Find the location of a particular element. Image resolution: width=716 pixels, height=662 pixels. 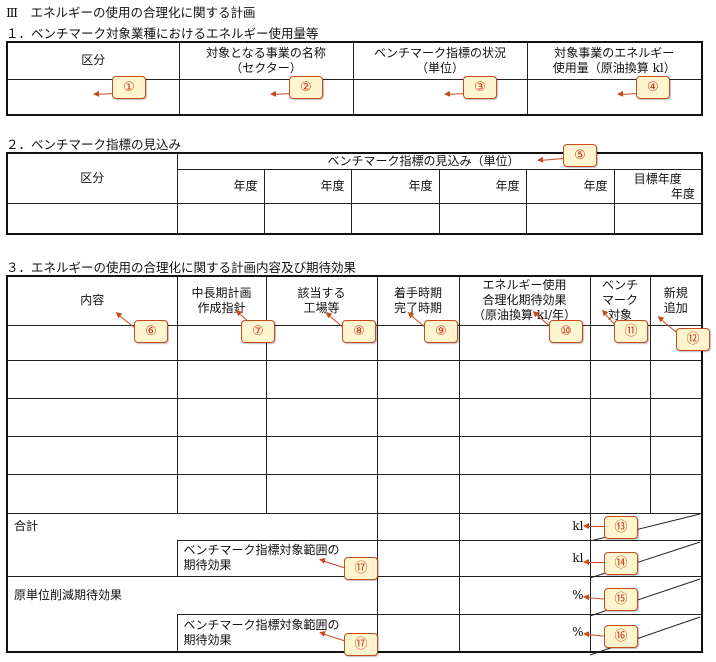

callout-17b: ⑰ is located at coordinates (361, 644).